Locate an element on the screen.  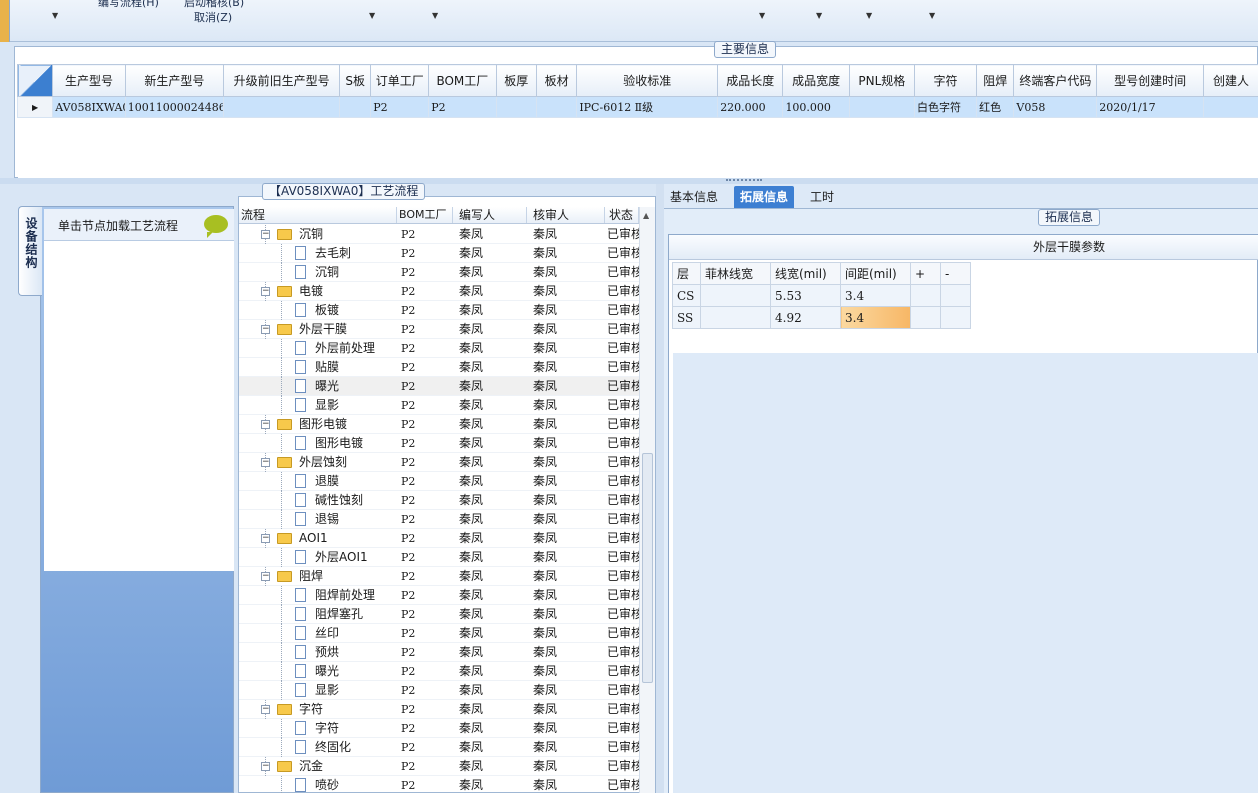
tree-item-row: 退锡 P2 秦凤 秦凤 已审核 is located at coordinates (439, 519).